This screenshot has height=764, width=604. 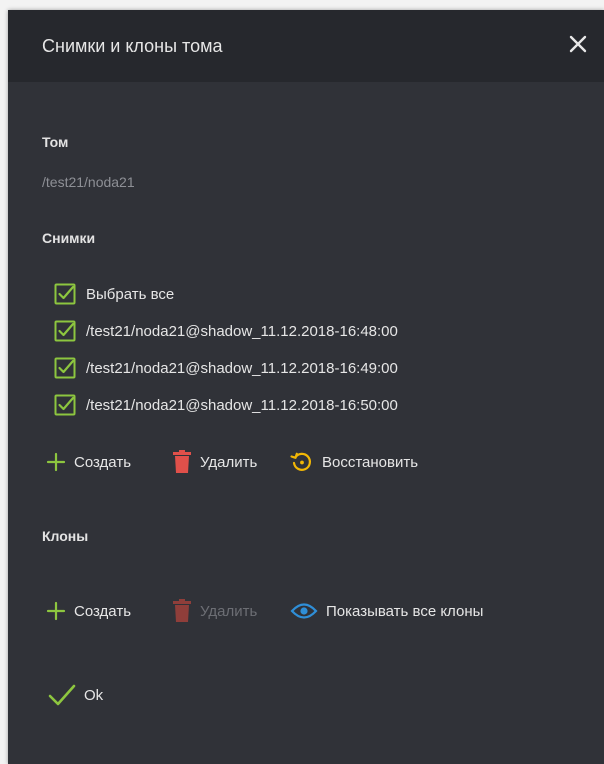 I want to click on restore-snapshot-button: Восстановить, so click(x=354, y=462).